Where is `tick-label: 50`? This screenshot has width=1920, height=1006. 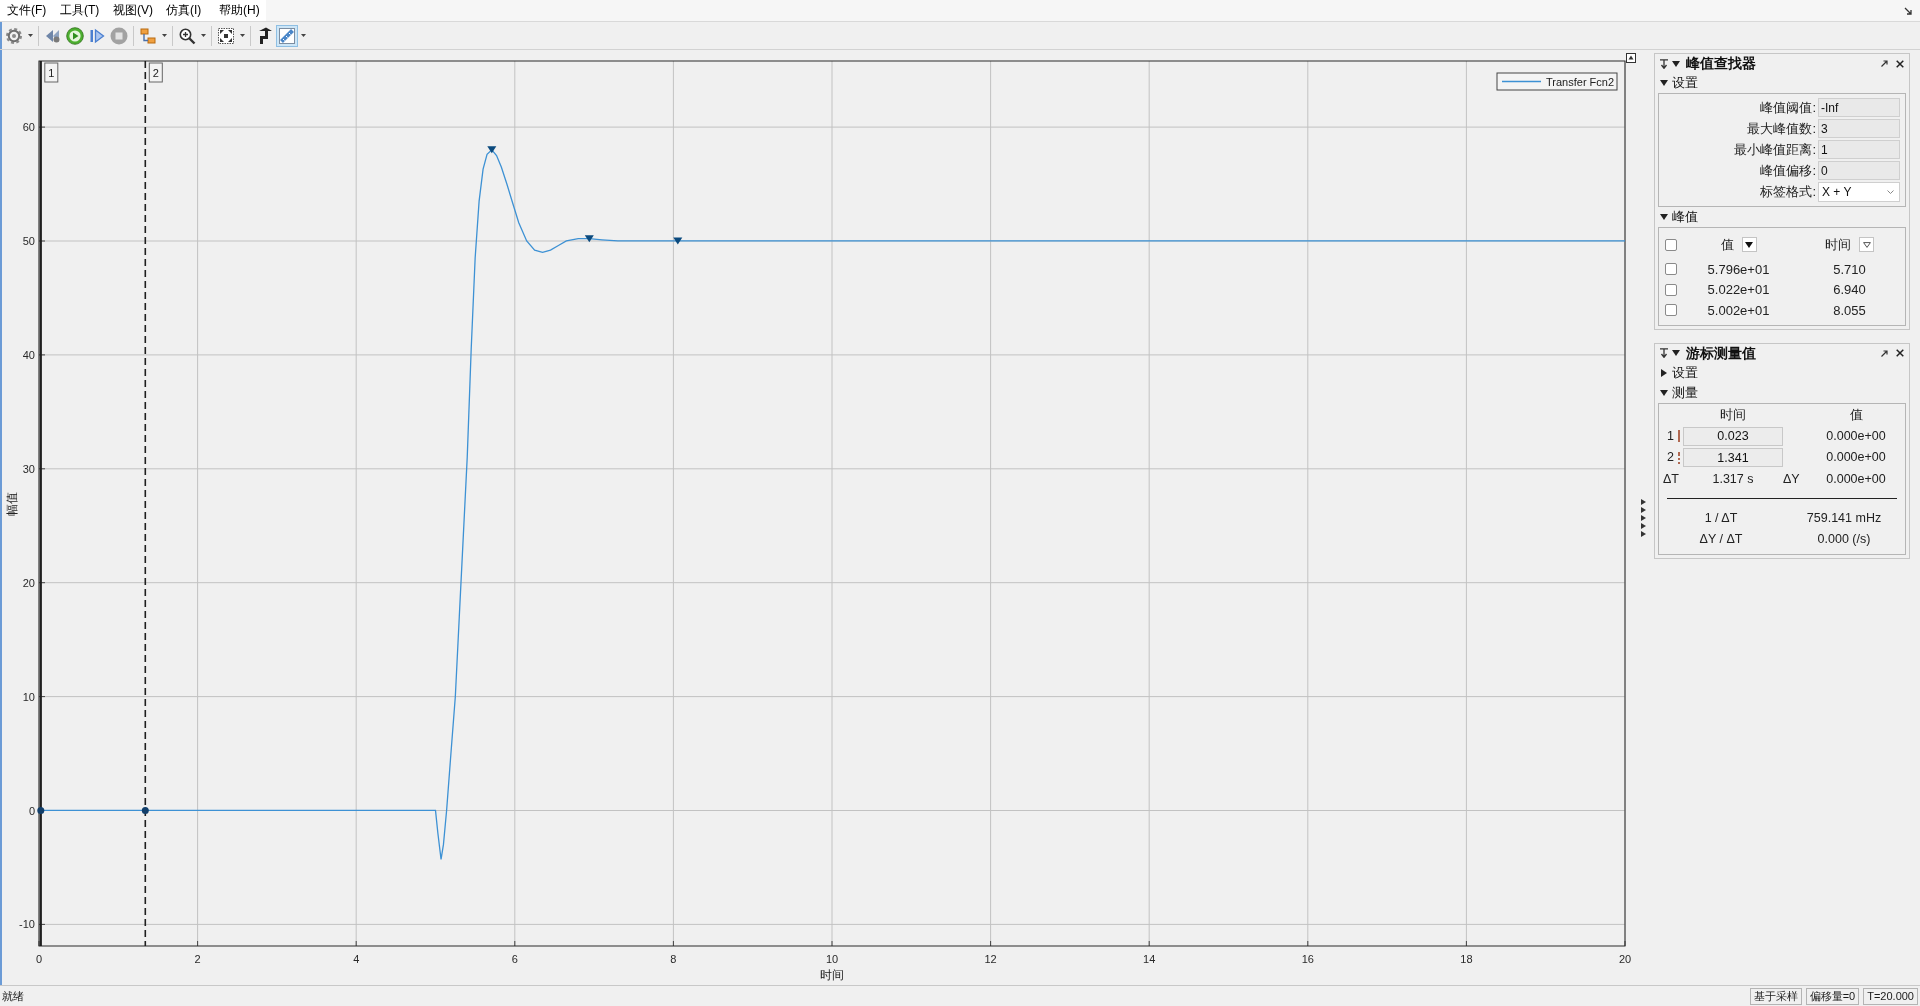 tick-label: 50 is located at coordinates (28, 241).